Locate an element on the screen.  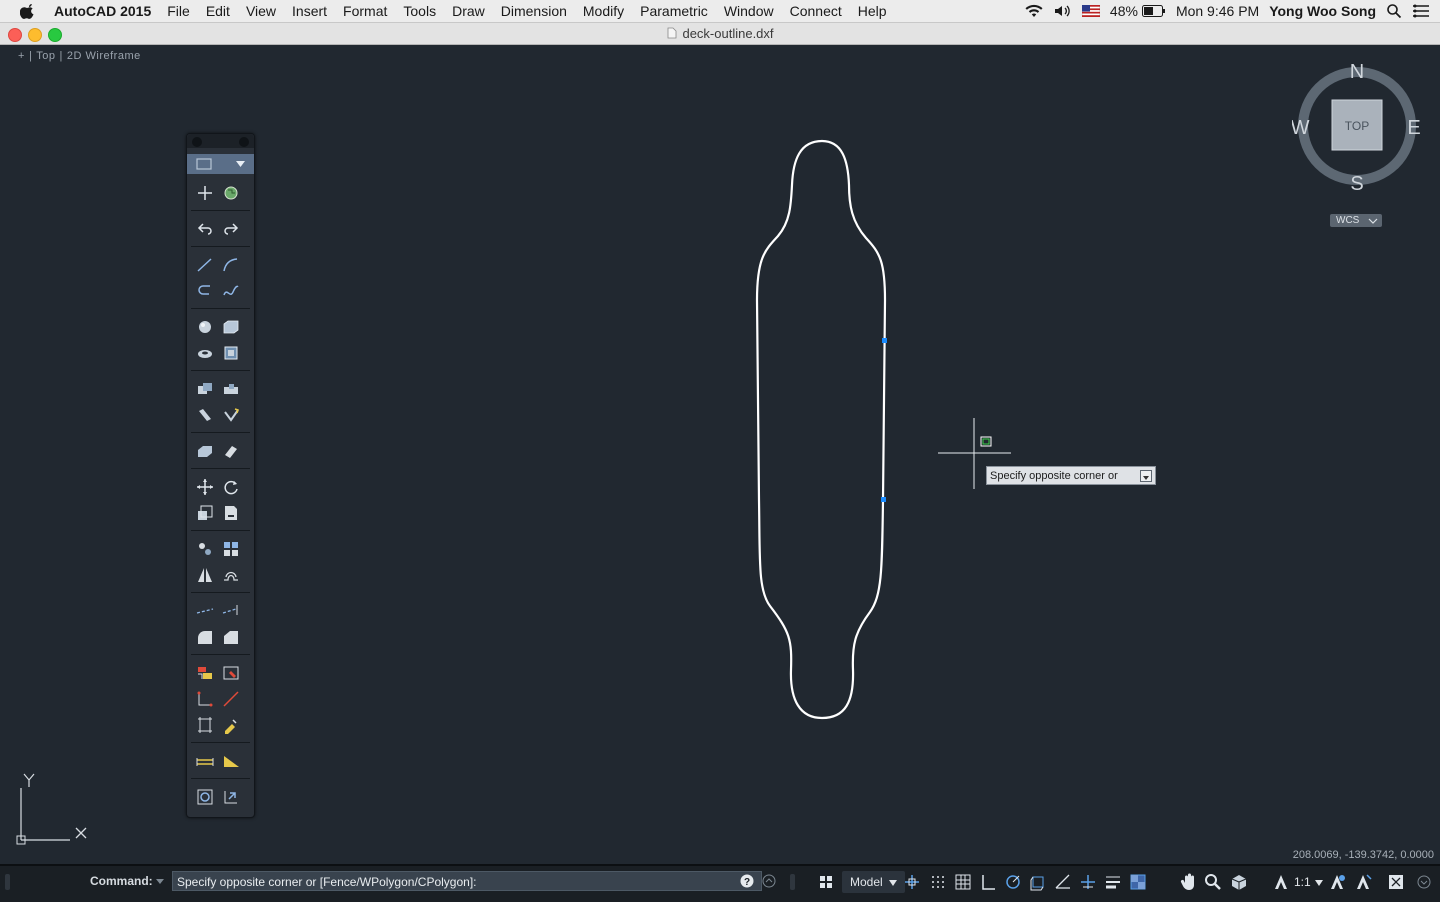
isometric-drafting-icon is located at coordinates (1038, 882).